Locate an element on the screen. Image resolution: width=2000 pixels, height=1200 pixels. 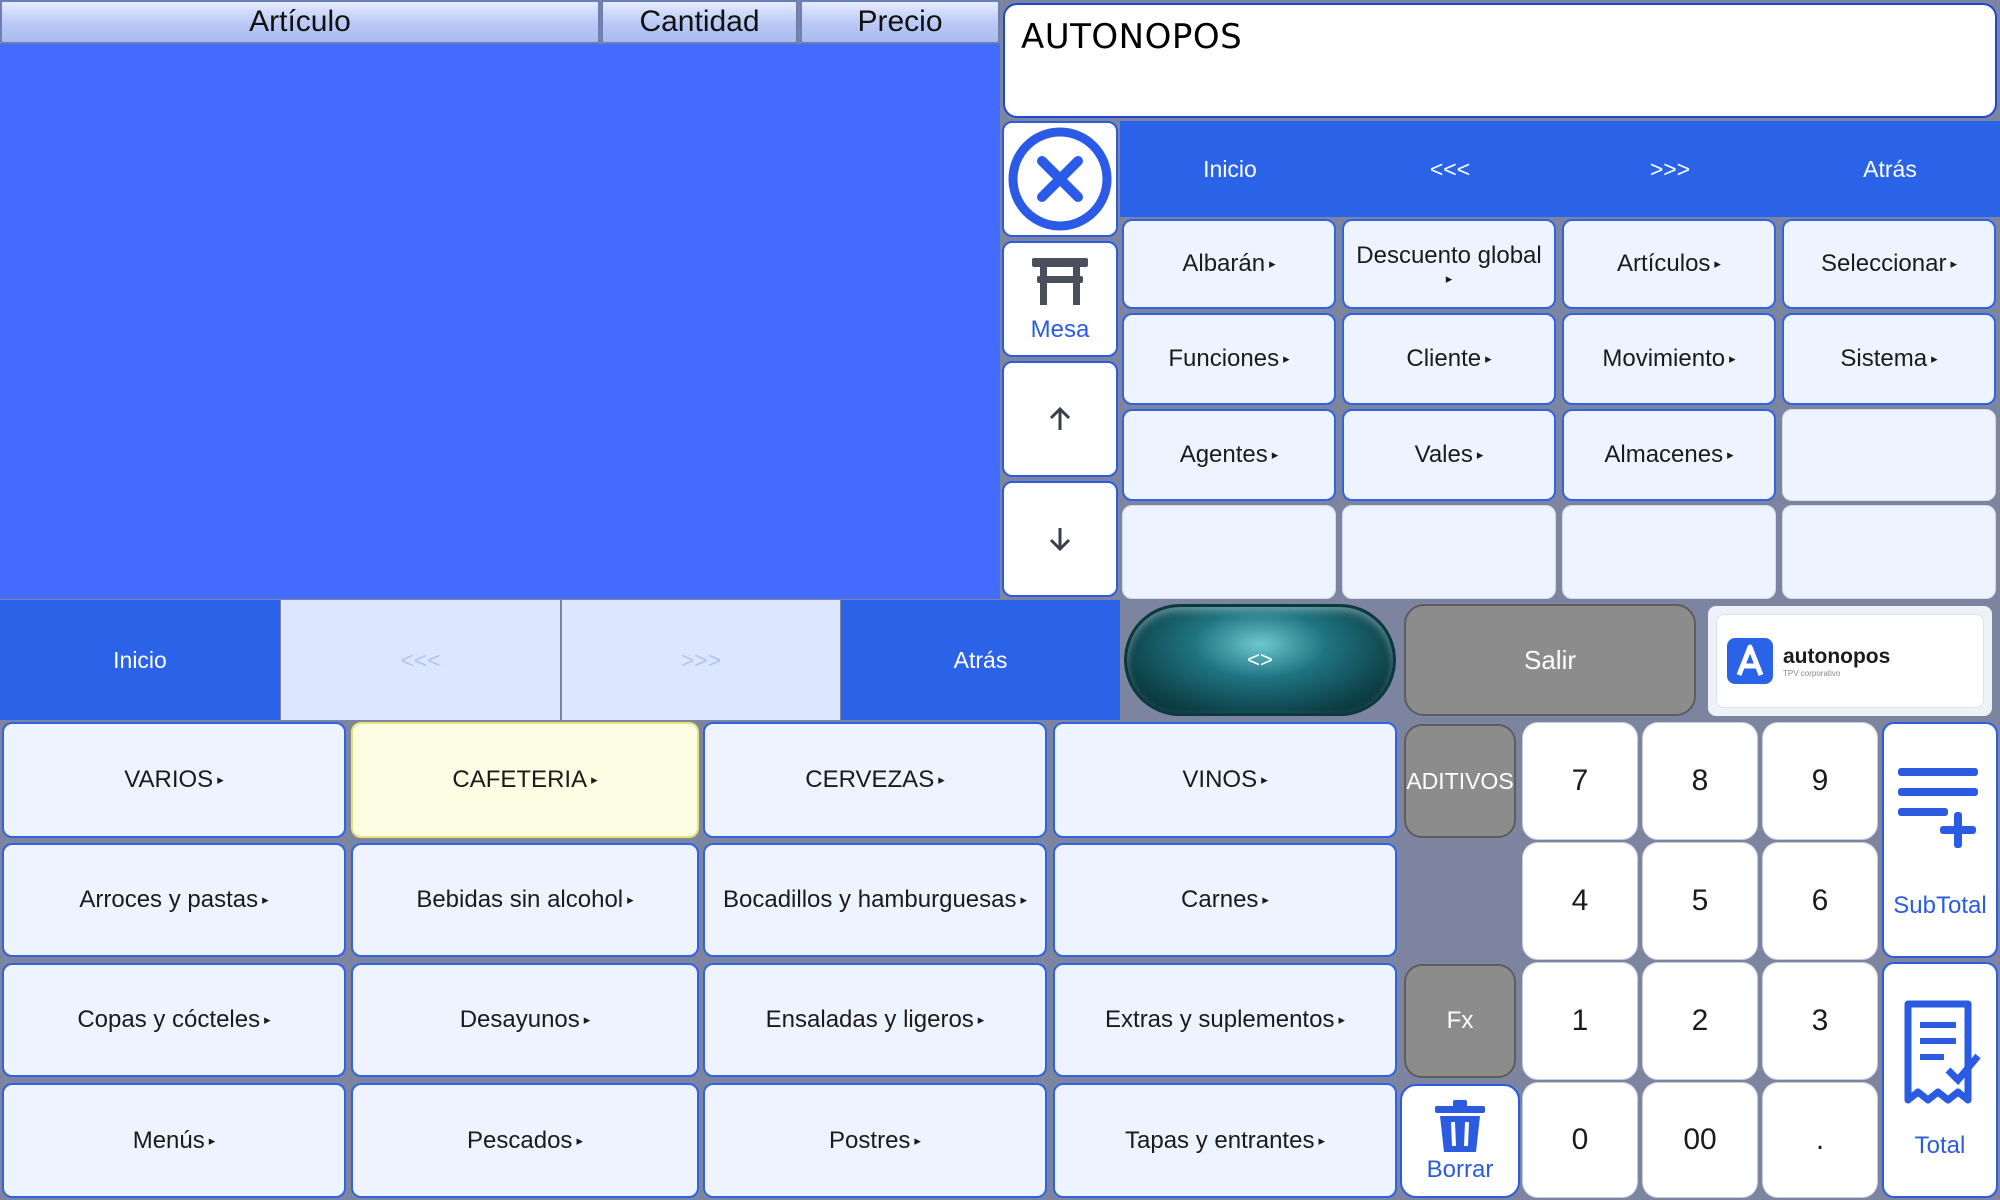
func-descuento-global-button: Descuento global ▸ is located at coordinates (1449, 264).